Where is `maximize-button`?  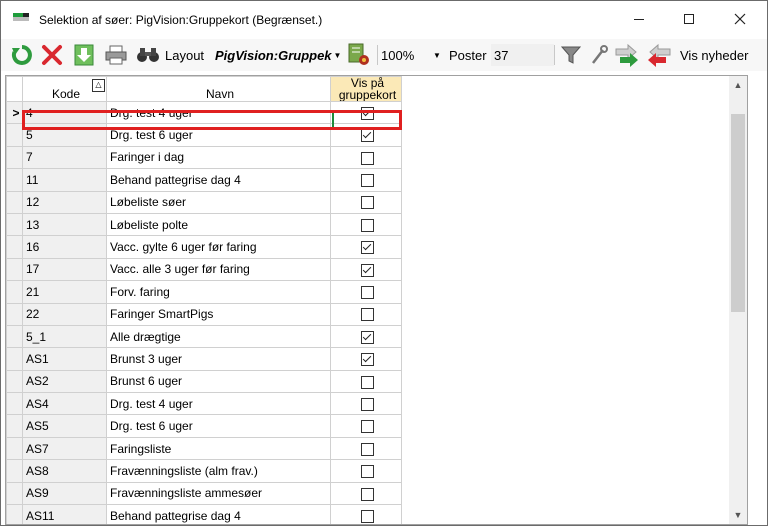 maximize-button is located at coordinates (689, 19).